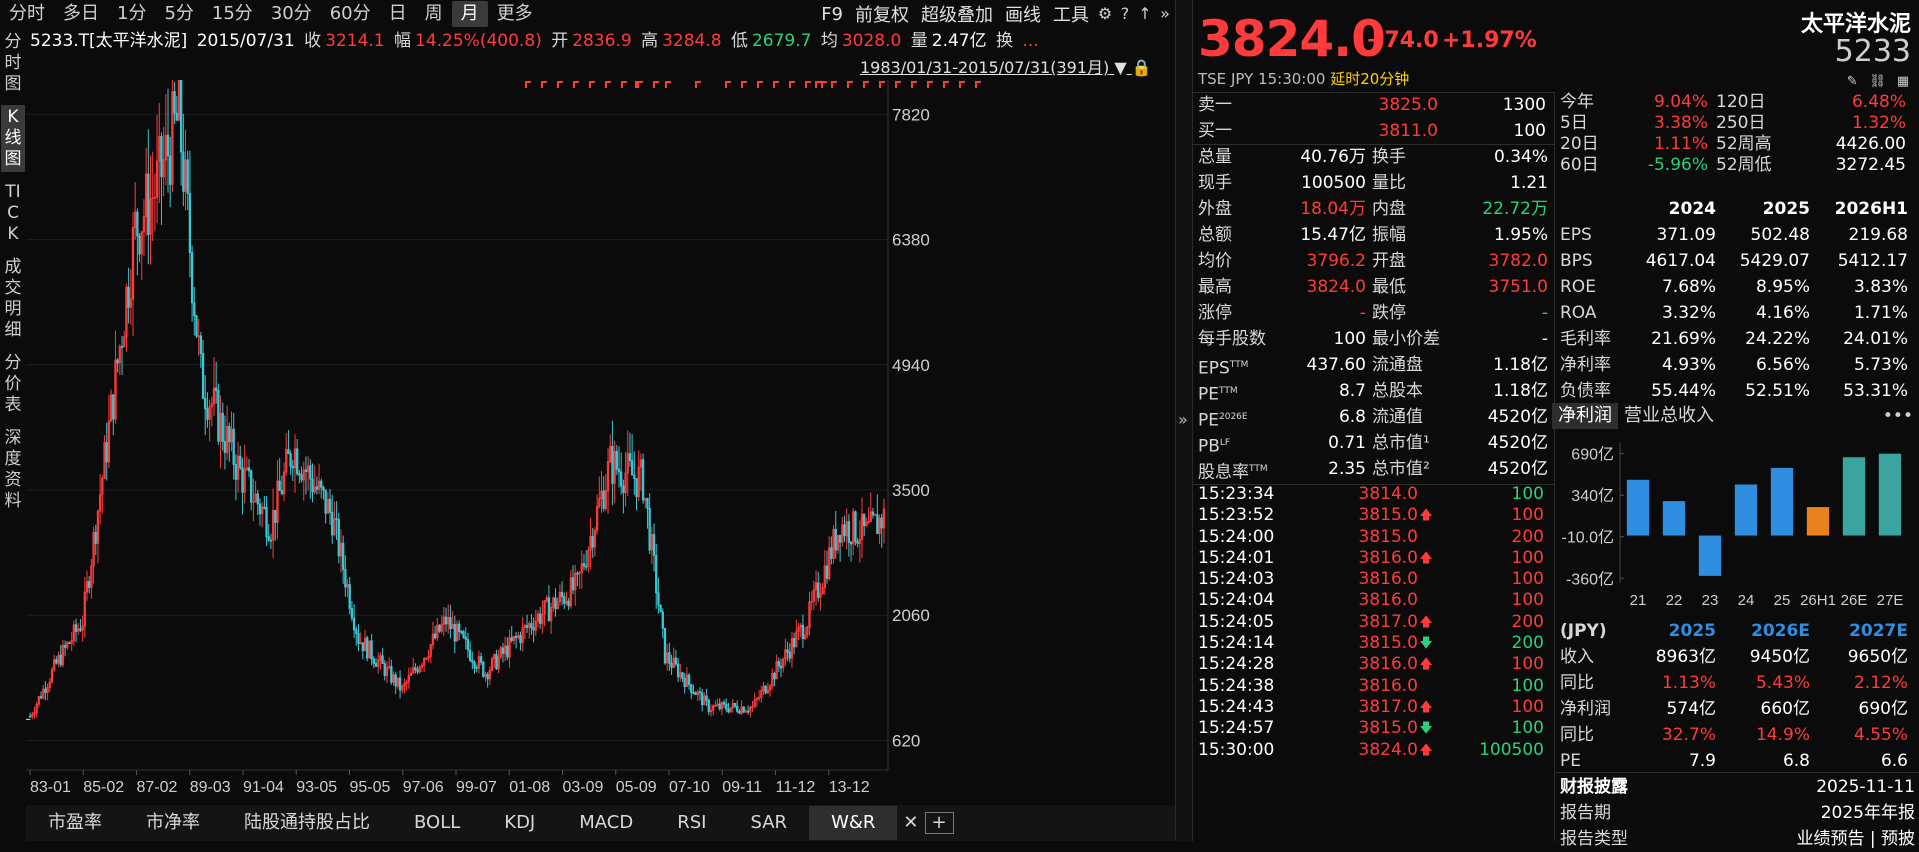  Describe the element at coordinates (1585, 416) in the screenshot. I see `tab-net-profit: 净利润` at that location.